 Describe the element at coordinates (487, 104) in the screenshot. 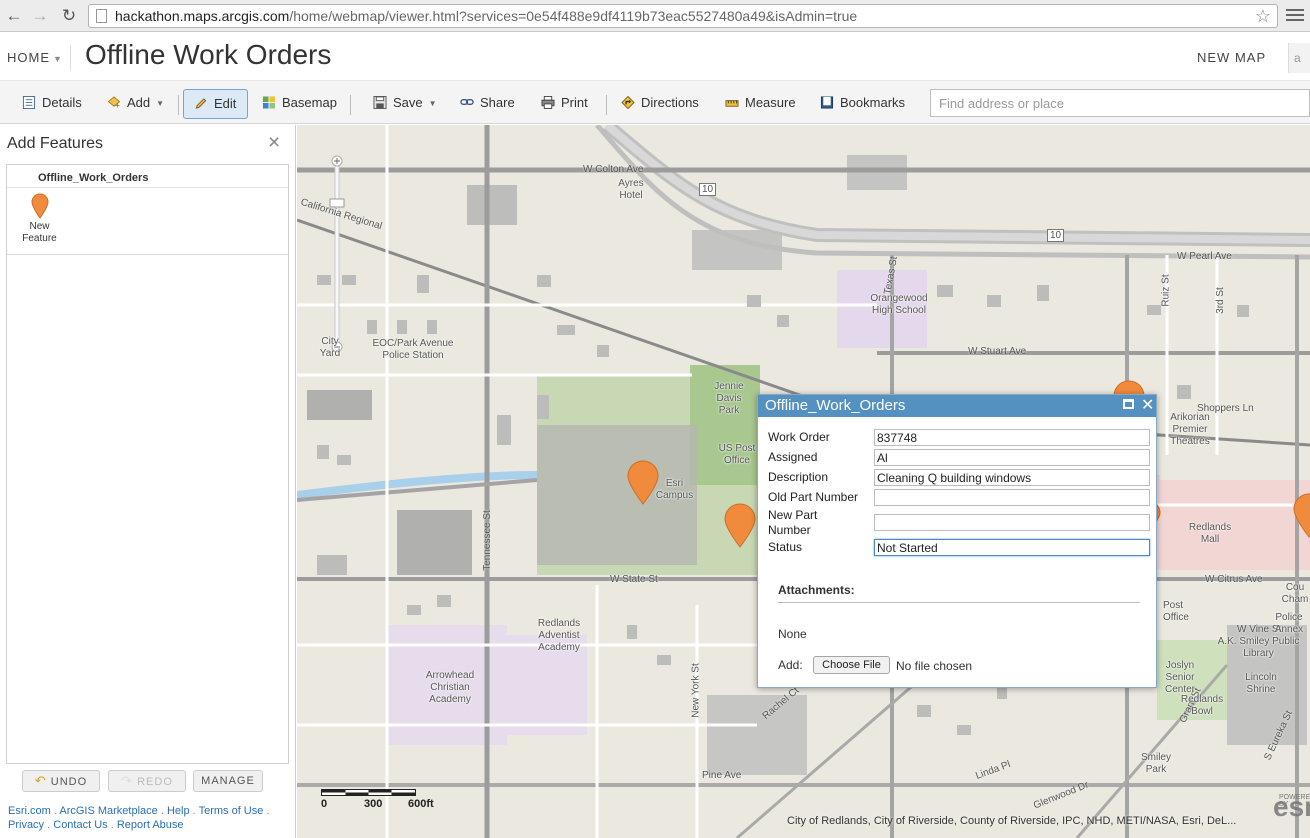

I see `share-button: Share` at that location.